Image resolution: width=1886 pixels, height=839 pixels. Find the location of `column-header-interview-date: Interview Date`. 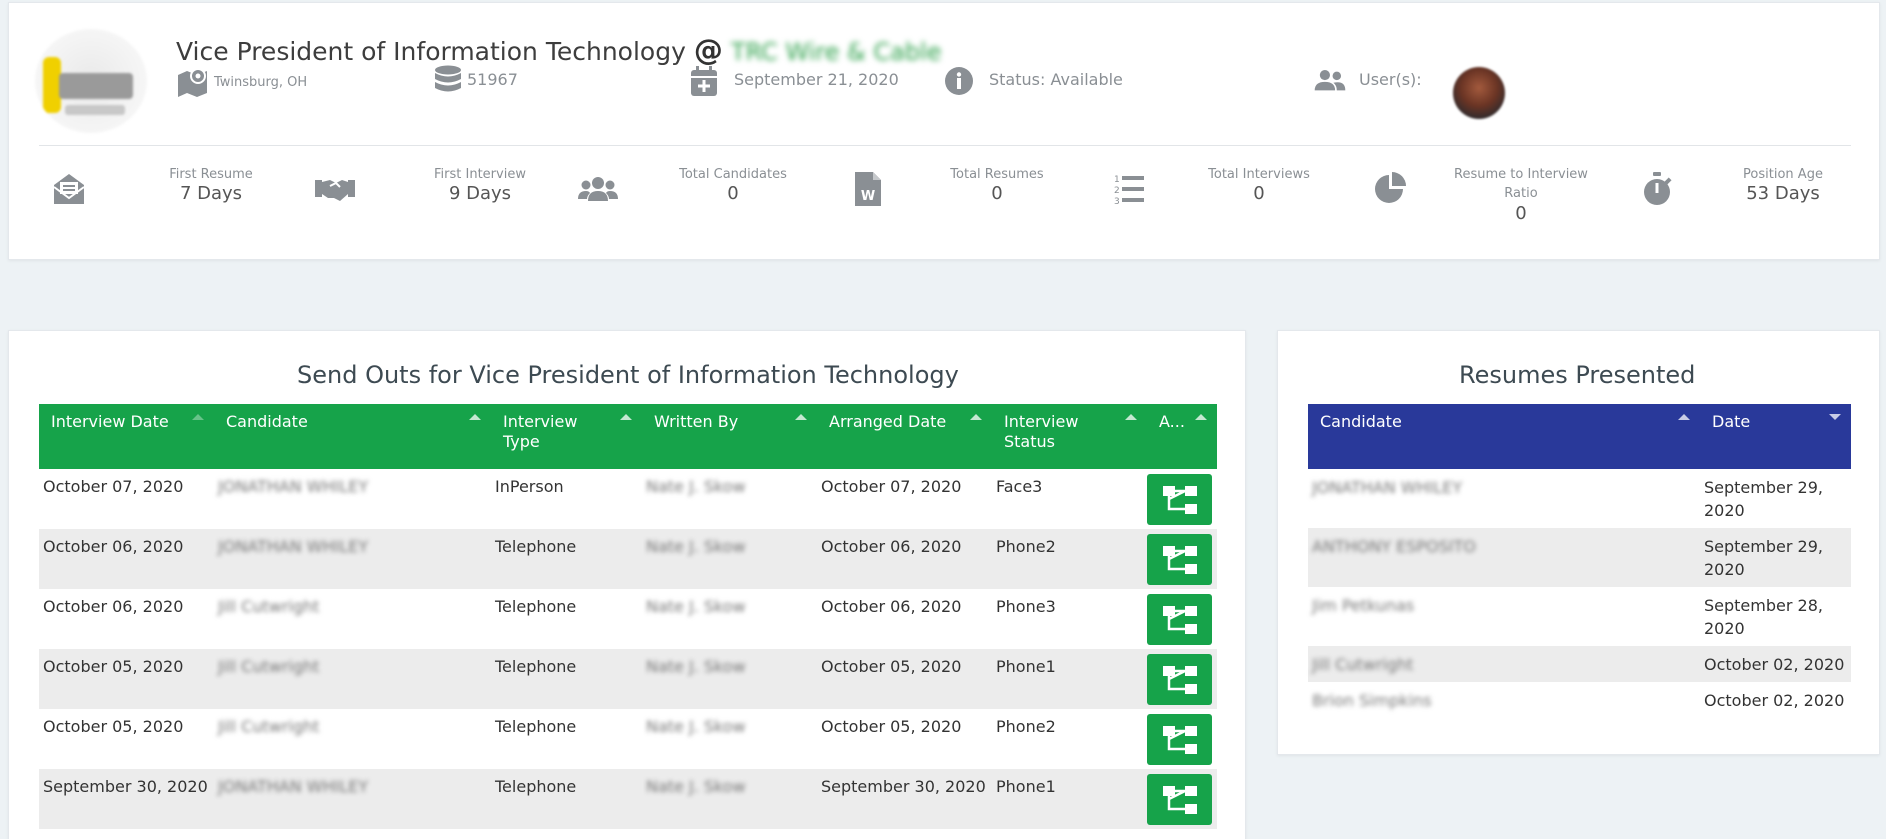

column-header-interview-date: Interview Date is located at coordinates (126, 436).